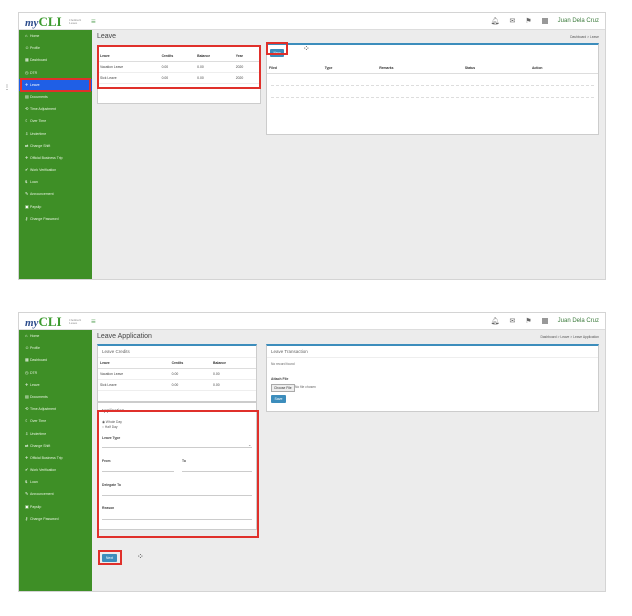  What do you see at coordinates (134, 374) in the screenshot?
I see `table-cell: Vacation Leave` at bounding box center [134, 374].